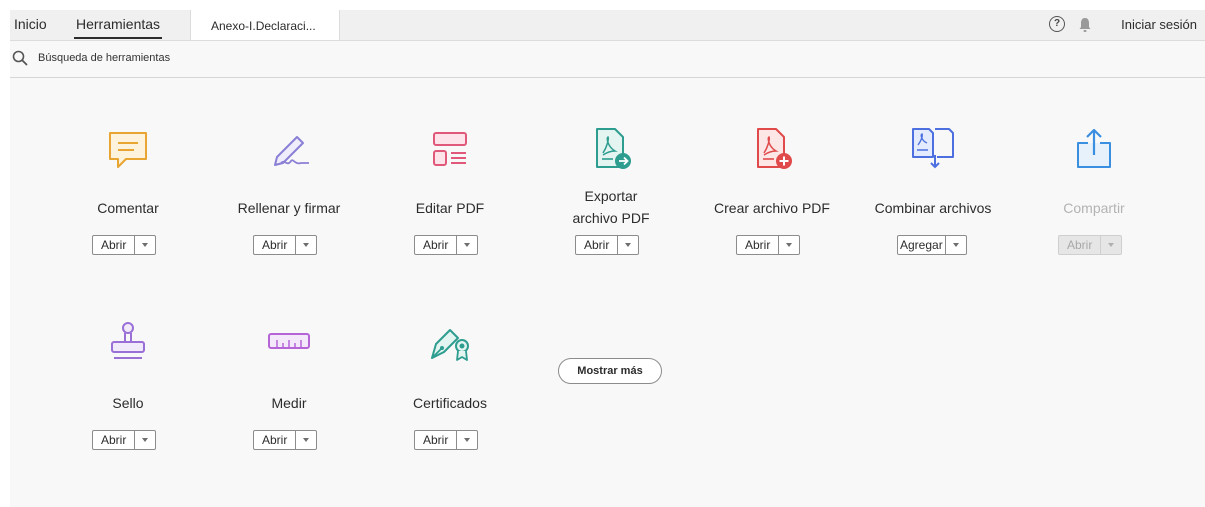 The height and width of the screenshot is (507, 1205). I want to click on stamp-icon, so click(128, 344).